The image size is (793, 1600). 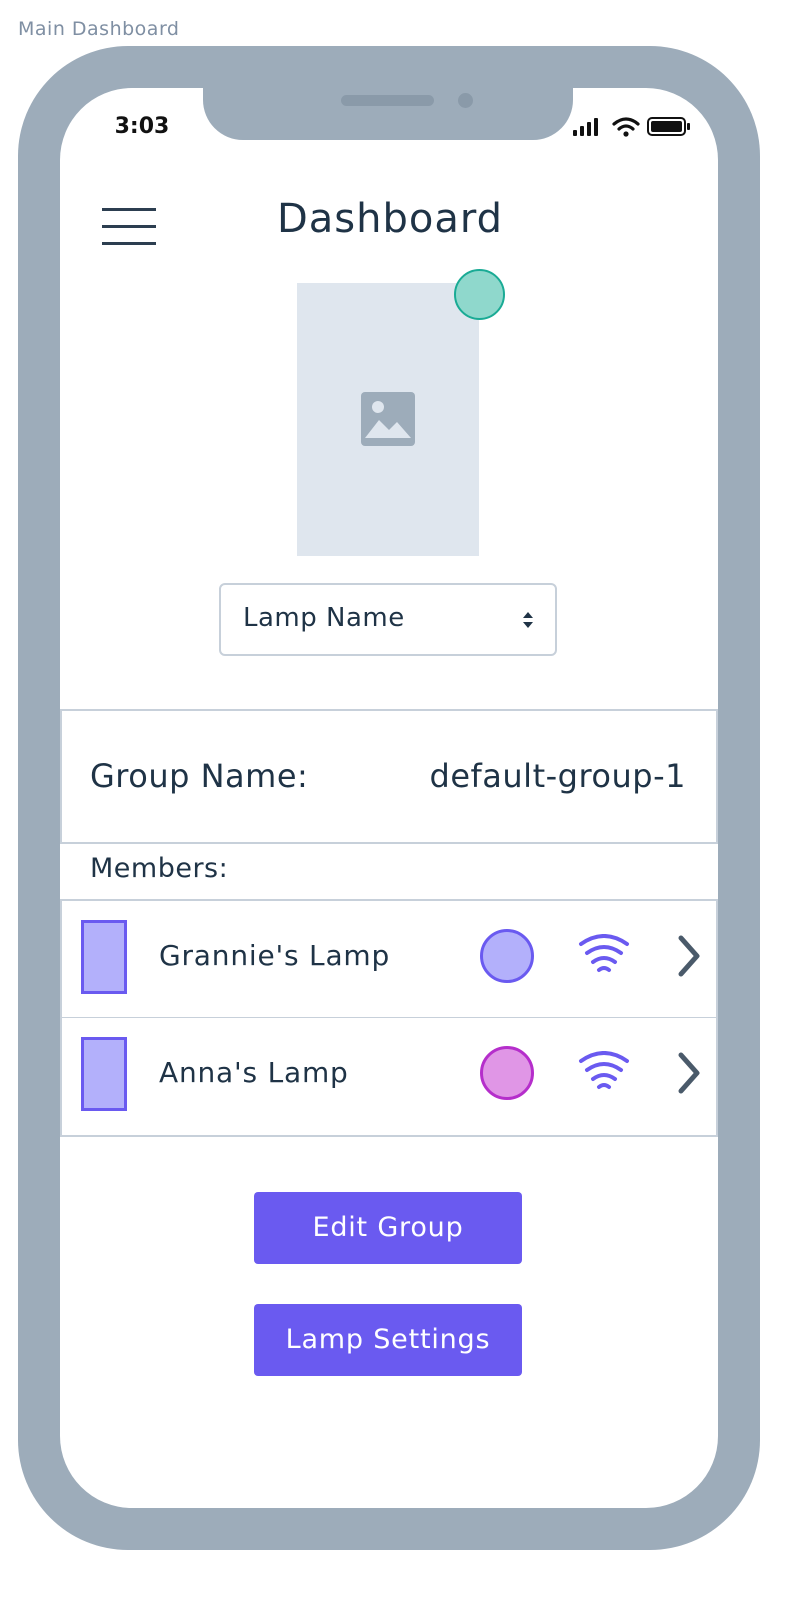 What do you see at coordinates (557, 776) in the screenshot?
I see `group-name-value: default-group-1` at bounding box center [557, 776].